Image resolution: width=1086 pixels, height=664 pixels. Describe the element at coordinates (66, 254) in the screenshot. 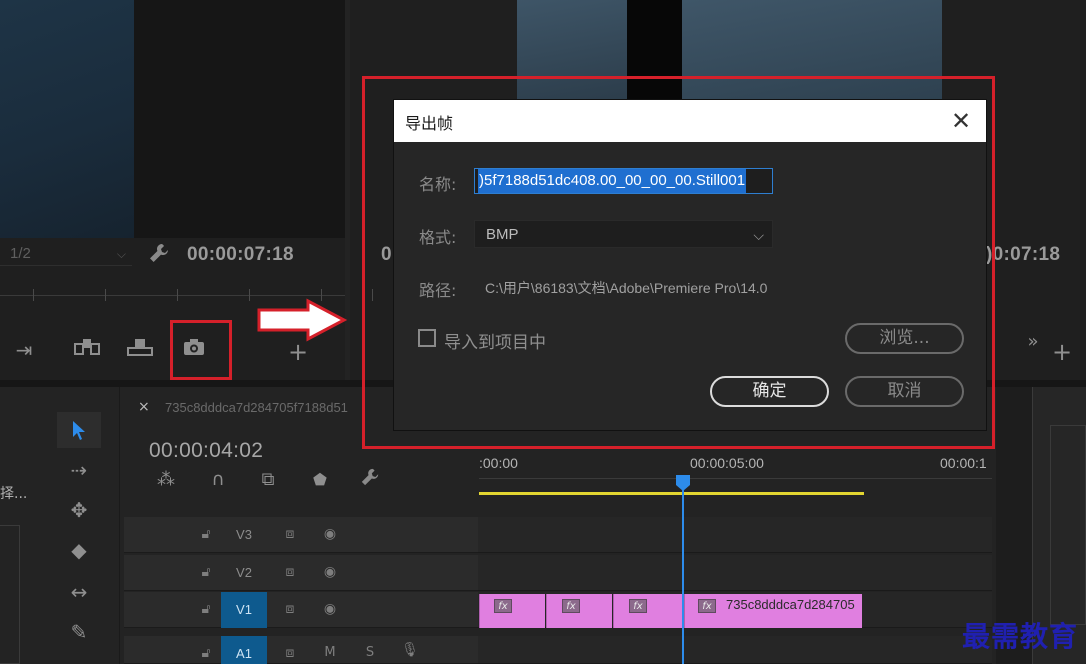

I see `zoom-select: 1/2 ⌵` at that location.